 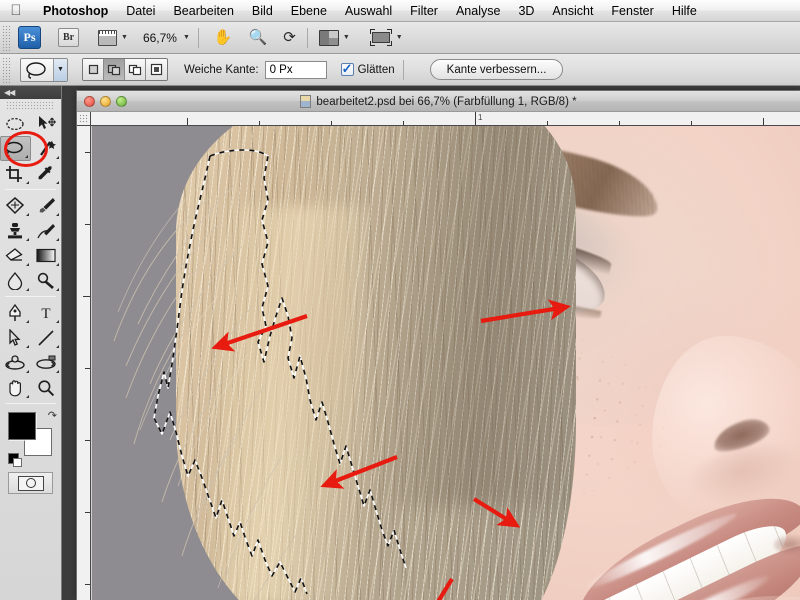 What do you see at coordinates (140, 11) in the screenshot?
I see `menu-item-datei: Datei` at bounding box center [140, 11].